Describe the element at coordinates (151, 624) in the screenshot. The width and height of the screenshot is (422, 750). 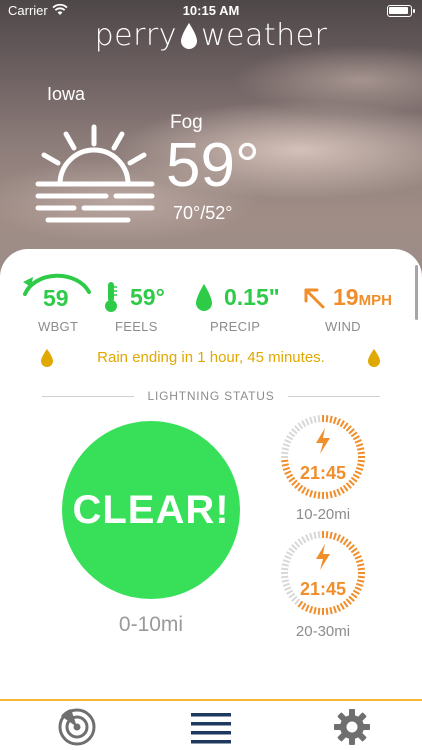
I see `clear-range-label: 0-10mi` at that location.